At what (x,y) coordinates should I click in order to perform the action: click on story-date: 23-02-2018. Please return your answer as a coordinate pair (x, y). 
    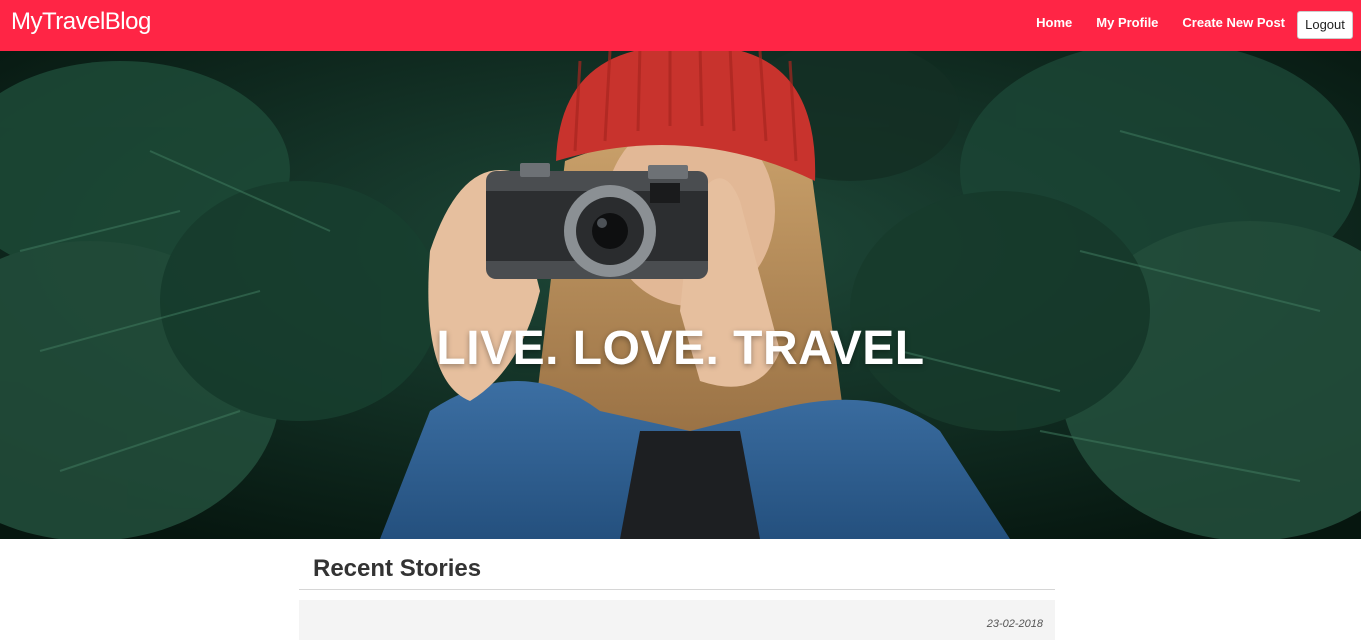
    Looking at the image, I should click on (1014, 624).